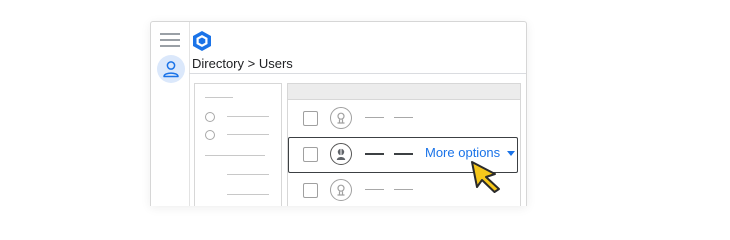  Describe the element at coordinates (171, 69) in the screenshot. I see `person-icon` at that location.